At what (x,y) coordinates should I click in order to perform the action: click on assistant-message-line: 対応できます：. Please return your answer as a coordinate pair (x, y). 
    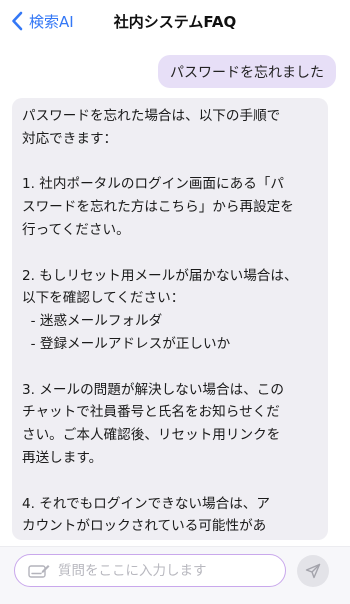
    Looking at the image, I should click on (70, 138).